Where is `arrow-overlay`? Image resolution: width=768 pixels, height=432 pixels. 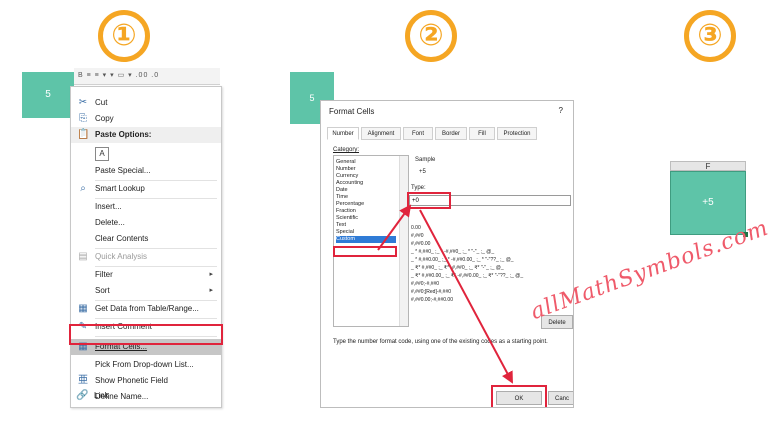
arrow-overlay is located at coordinates (445, 294).